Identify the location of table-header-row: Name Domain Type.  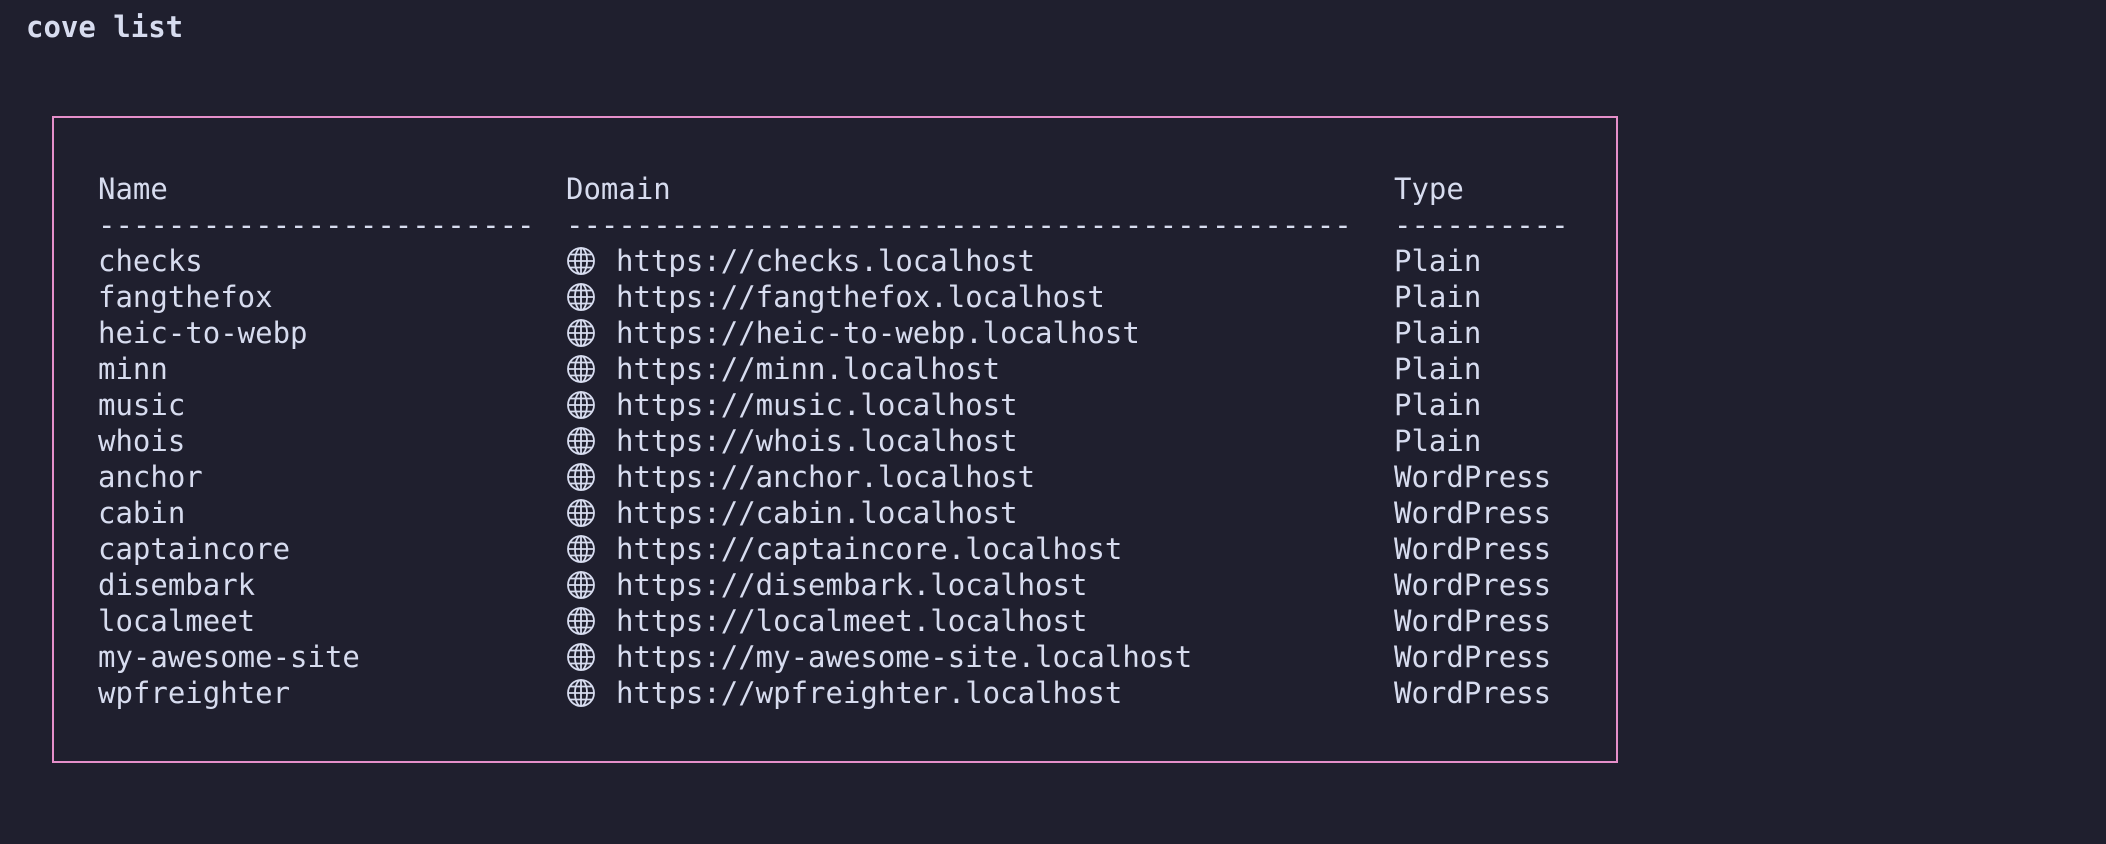
(781, 189).